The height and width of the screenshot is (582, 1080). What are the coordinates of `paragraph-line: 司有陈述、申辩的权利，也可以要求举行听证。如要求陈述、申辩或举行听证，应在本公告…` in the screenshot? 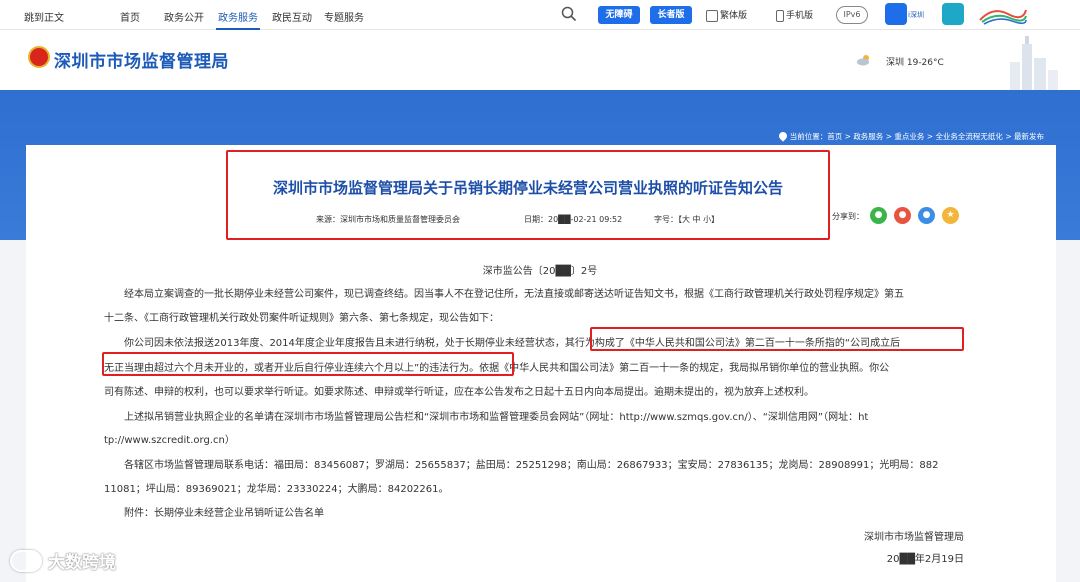 It's located at (459, 392).